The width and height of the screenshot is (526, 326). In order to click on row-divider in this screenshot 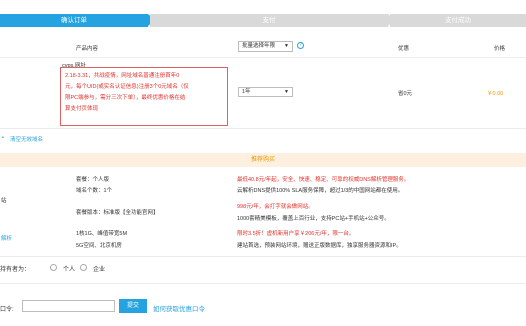, I will do `click(263, 128)`.